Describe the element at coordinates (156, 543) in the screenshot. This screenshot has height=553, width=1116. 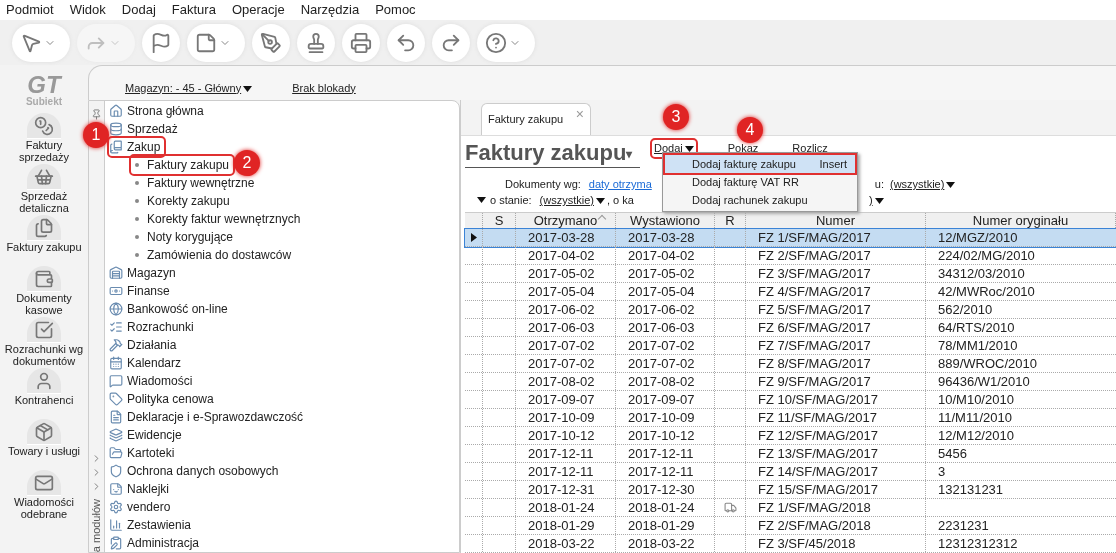
I see `nav-item: Administracja` at that location.